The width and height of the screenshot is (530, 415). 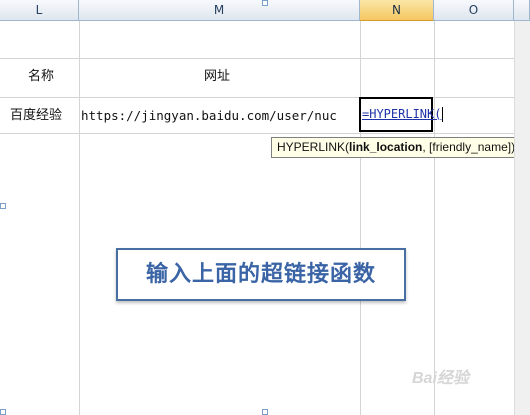 I want to click on tooltip-active-arg: link_location, so click(x=385, y=147).